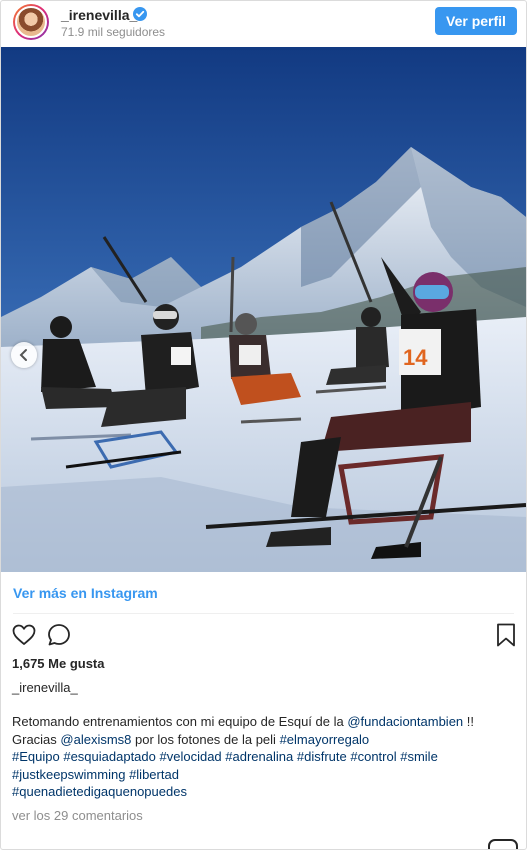  What do you see at coordinates (58, 663) in the screenshot?
I see `like-count: 1,675 Me gusta` at bounding box center [58, 663].